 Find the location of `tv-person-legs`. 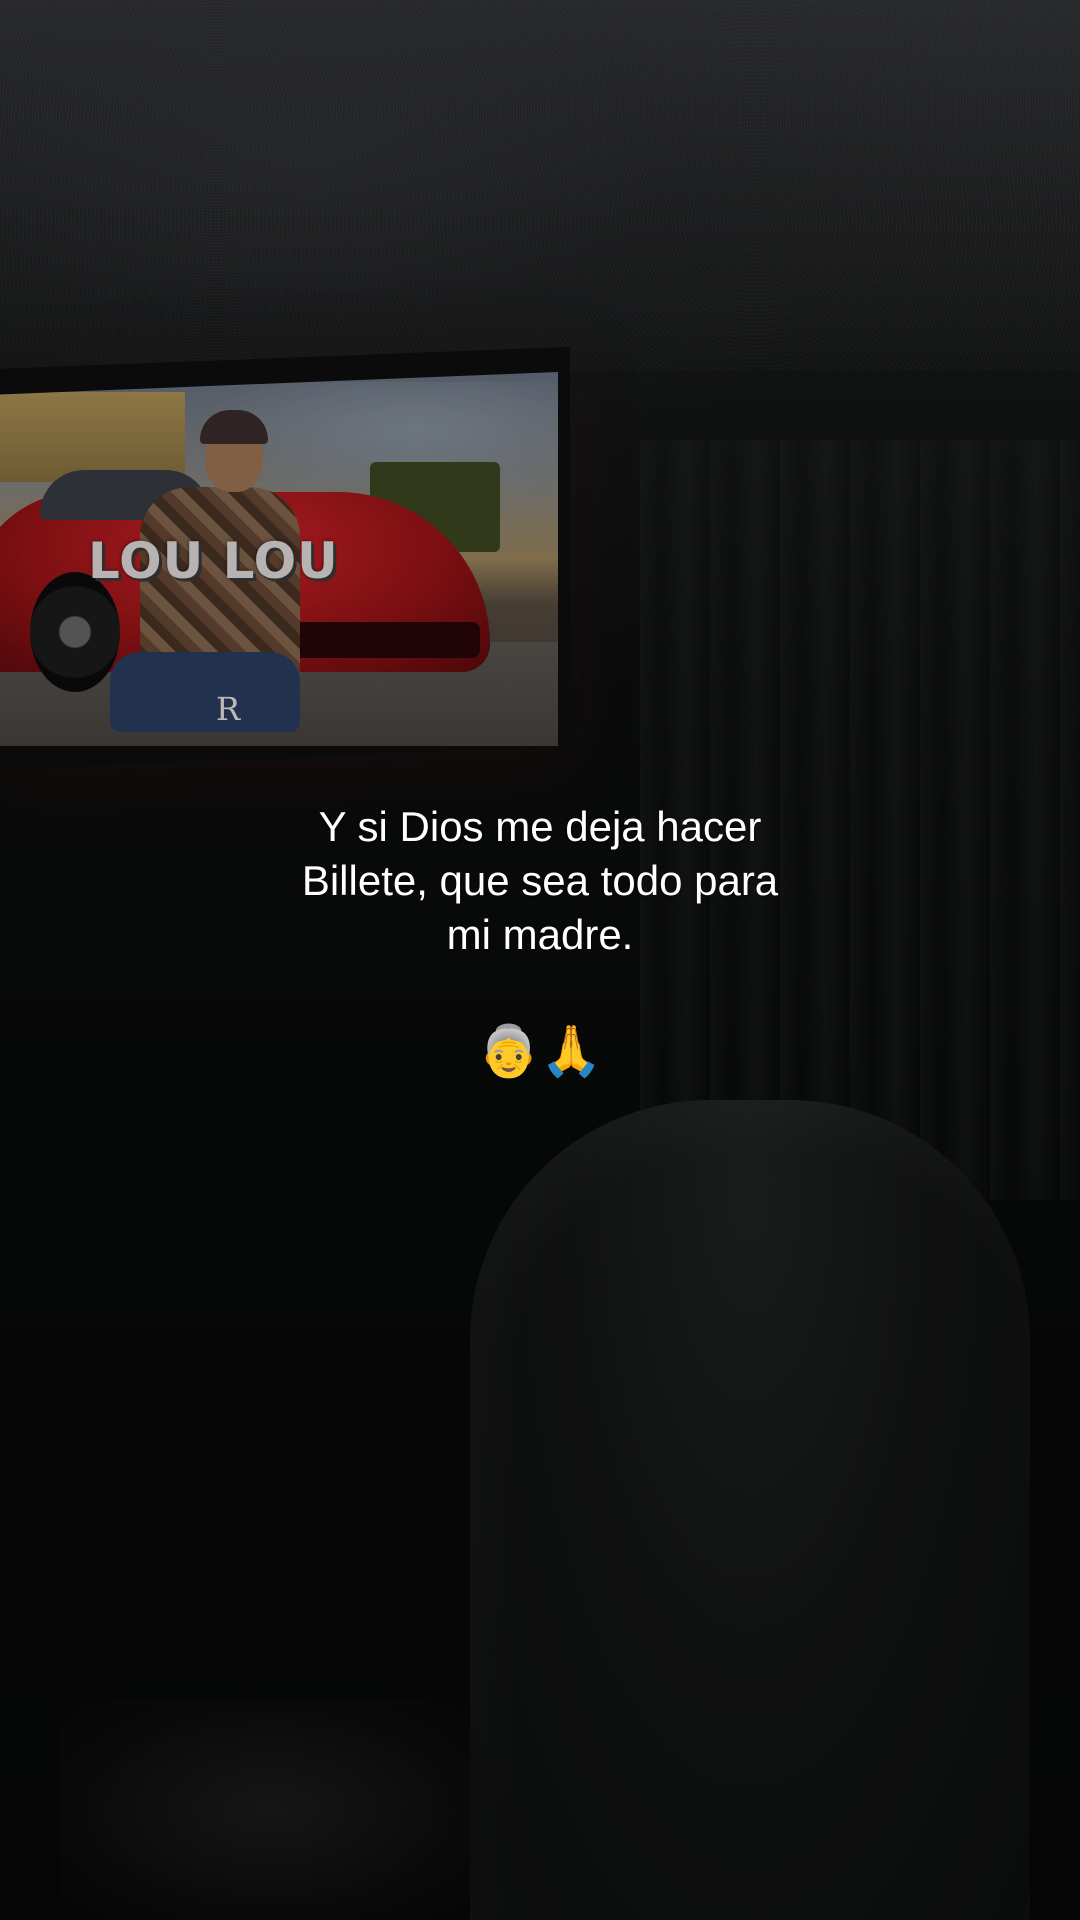

tv-person-legs is located at coordinates (205, 692).